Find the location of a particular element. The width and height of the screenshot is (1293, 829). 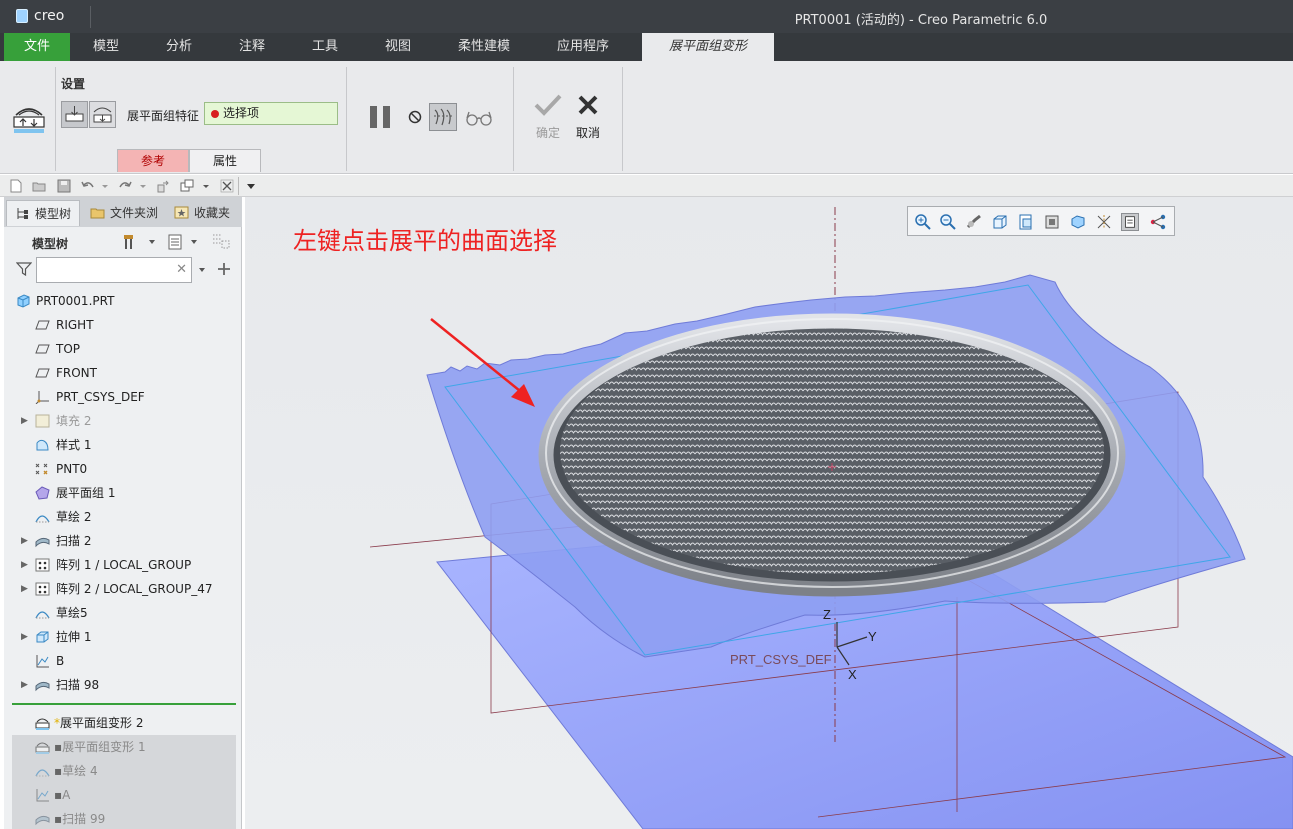

tree-item: B is located at coordinates (120, 661).